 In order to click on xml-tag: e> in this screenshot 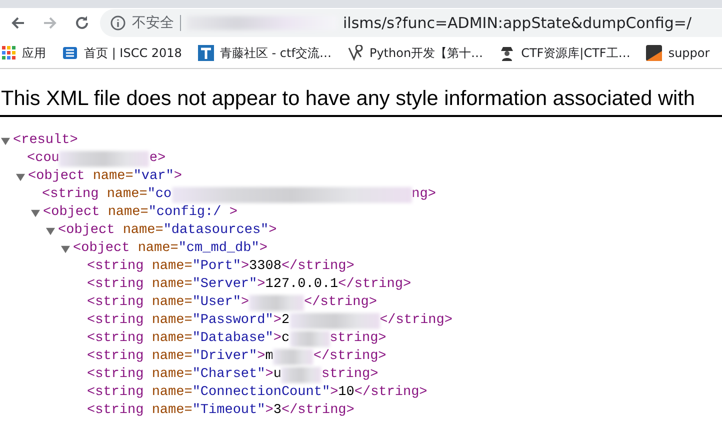, I will do `click(157, 159)`.